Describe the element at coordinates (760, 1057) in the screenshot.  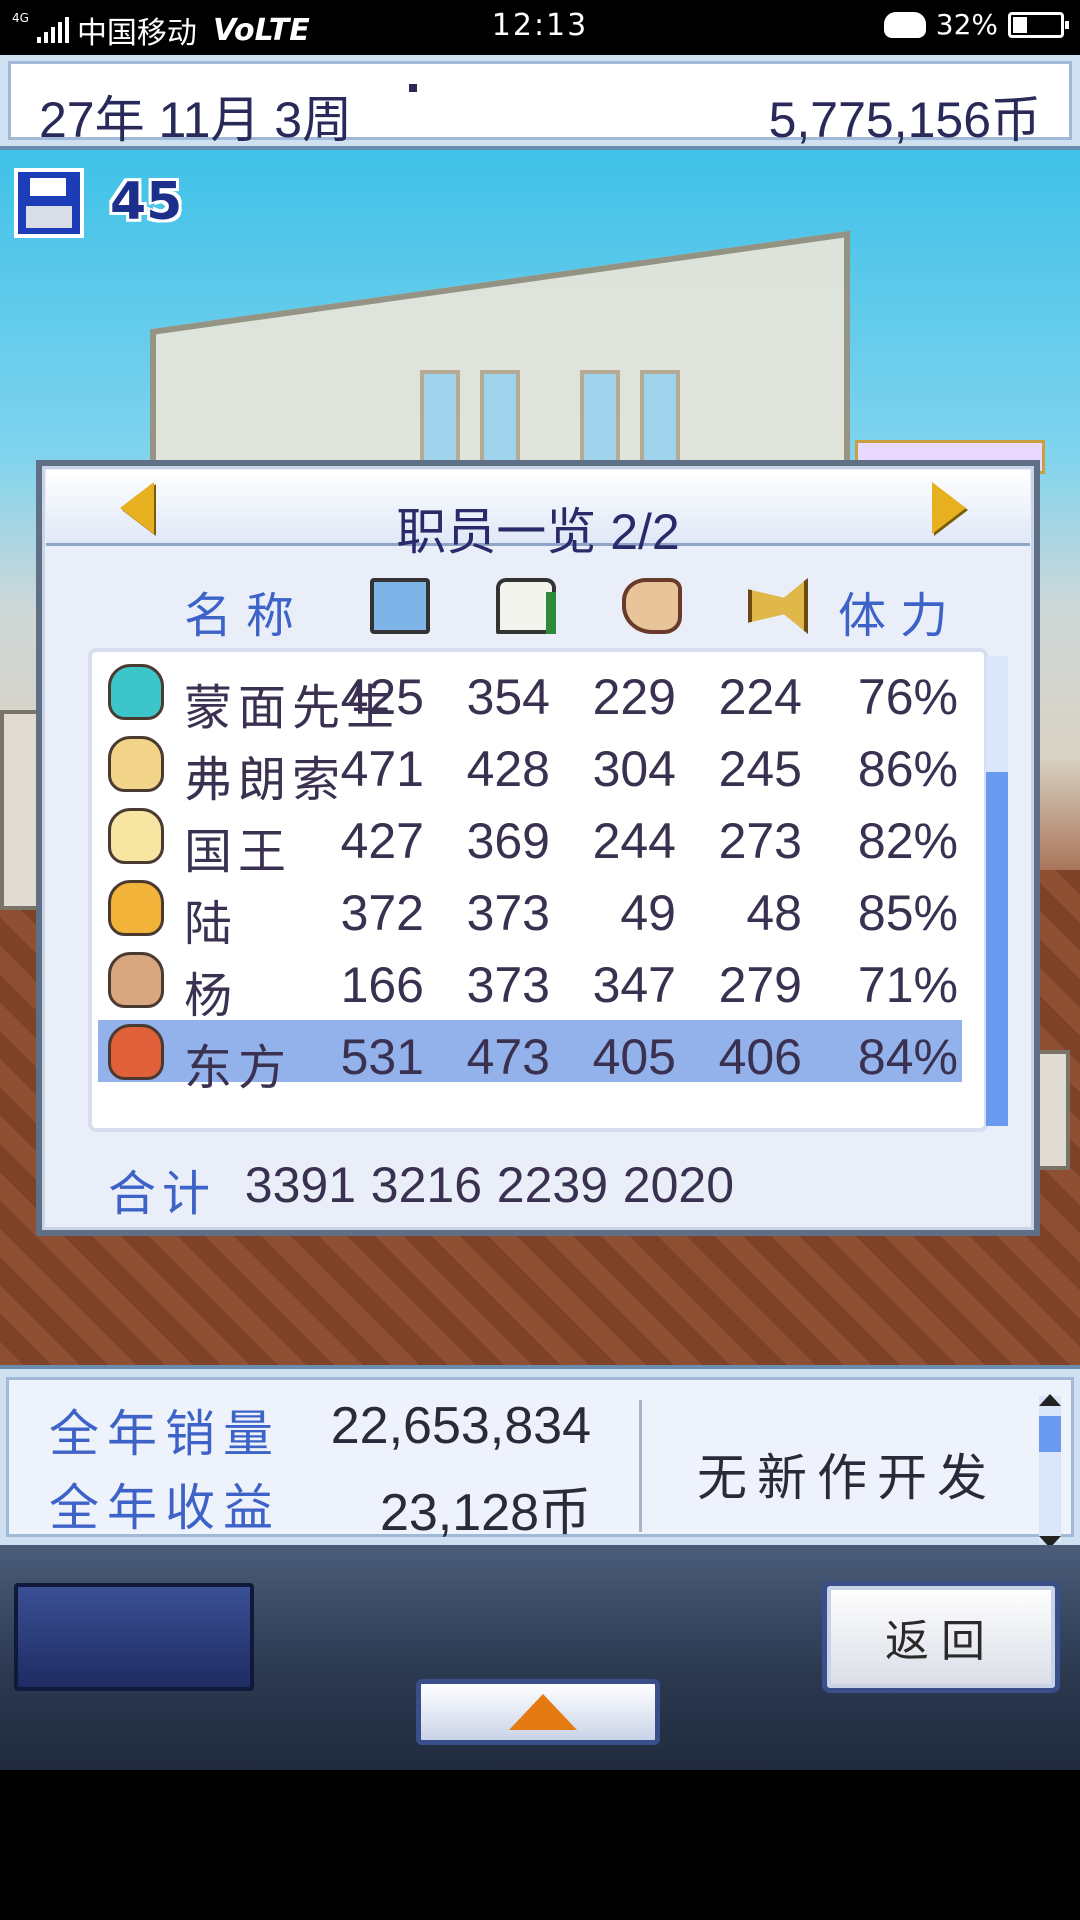
I see `stat-sound: 406` at that location.